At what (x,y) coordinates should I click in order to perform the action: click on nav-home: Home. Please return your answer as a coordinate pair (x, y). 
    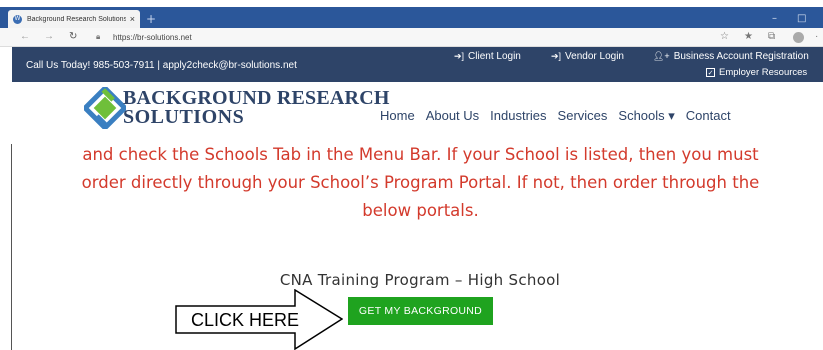
    Looking at the image, I should click on (397, 116).